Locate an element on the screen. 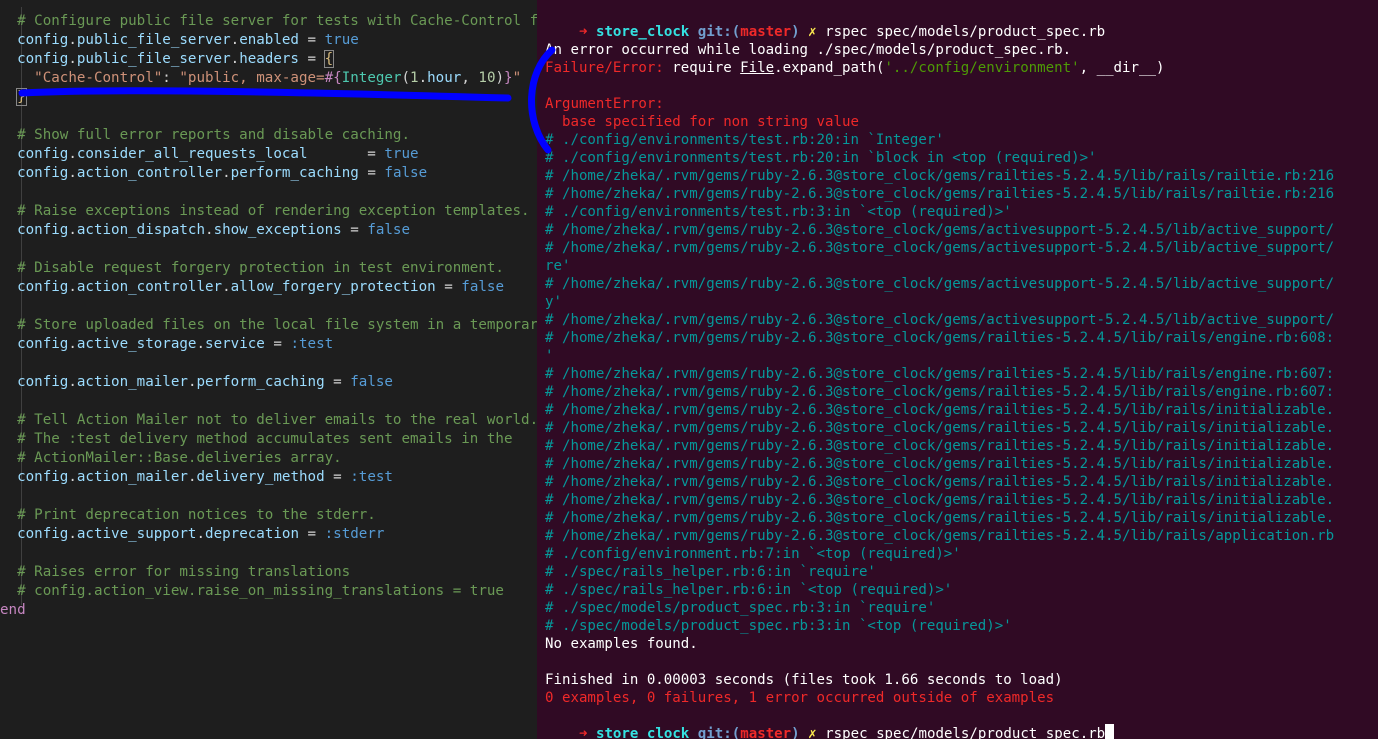 The width and height of the screenshot is (1378, 739). code-line: config.public_file_server.headers = { is located at coordinates (167, 59).